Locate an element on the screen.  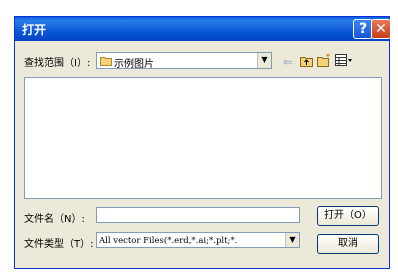
filetype-select: All vector Files(*.erd,*.ai;*.plt;*. ▼ is located at coordinates (198, 240).